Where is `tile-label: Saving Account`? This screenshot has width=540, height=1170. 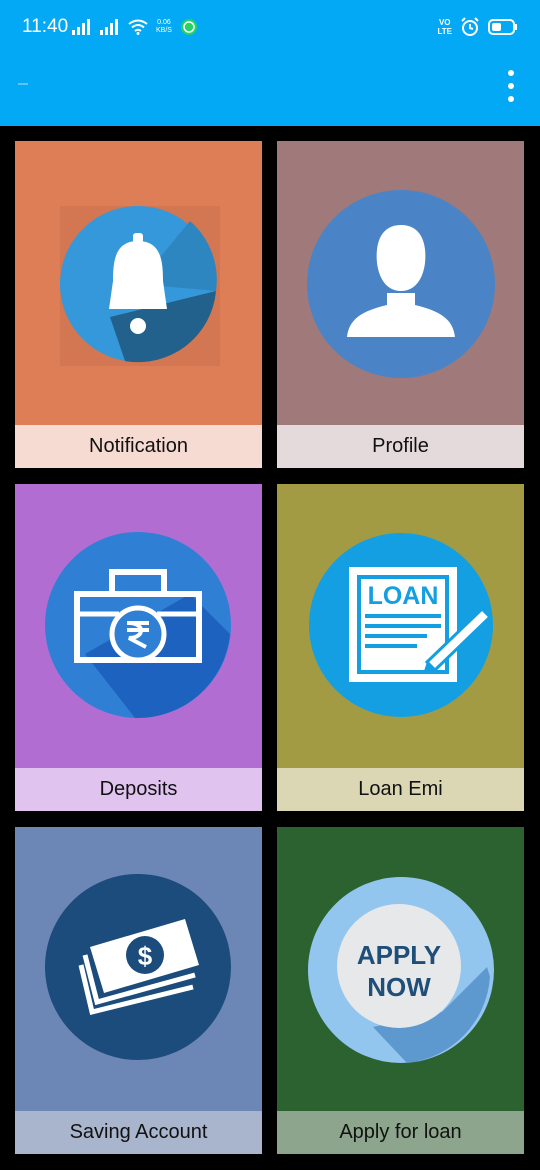
tile-label: Saving Account is located at coordinates (138, 1132).